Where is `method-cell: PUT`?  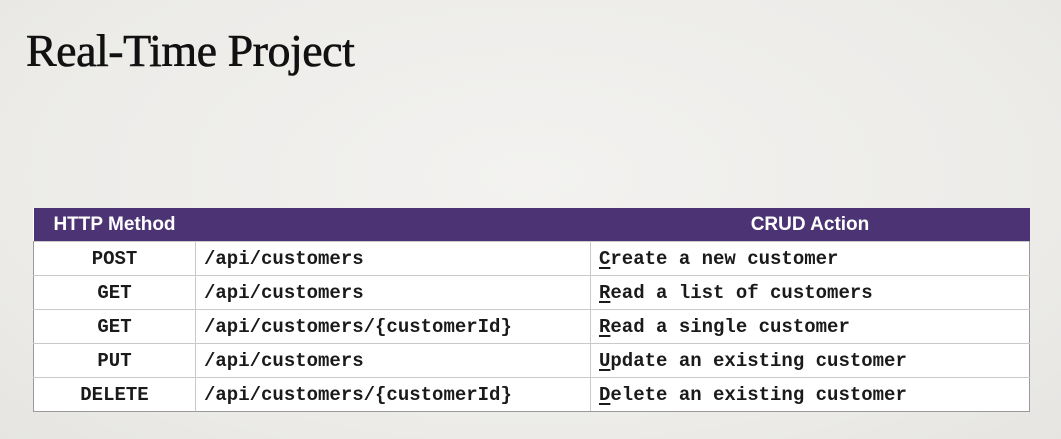 method-cell: PUT is located at coordinates (114, 360).